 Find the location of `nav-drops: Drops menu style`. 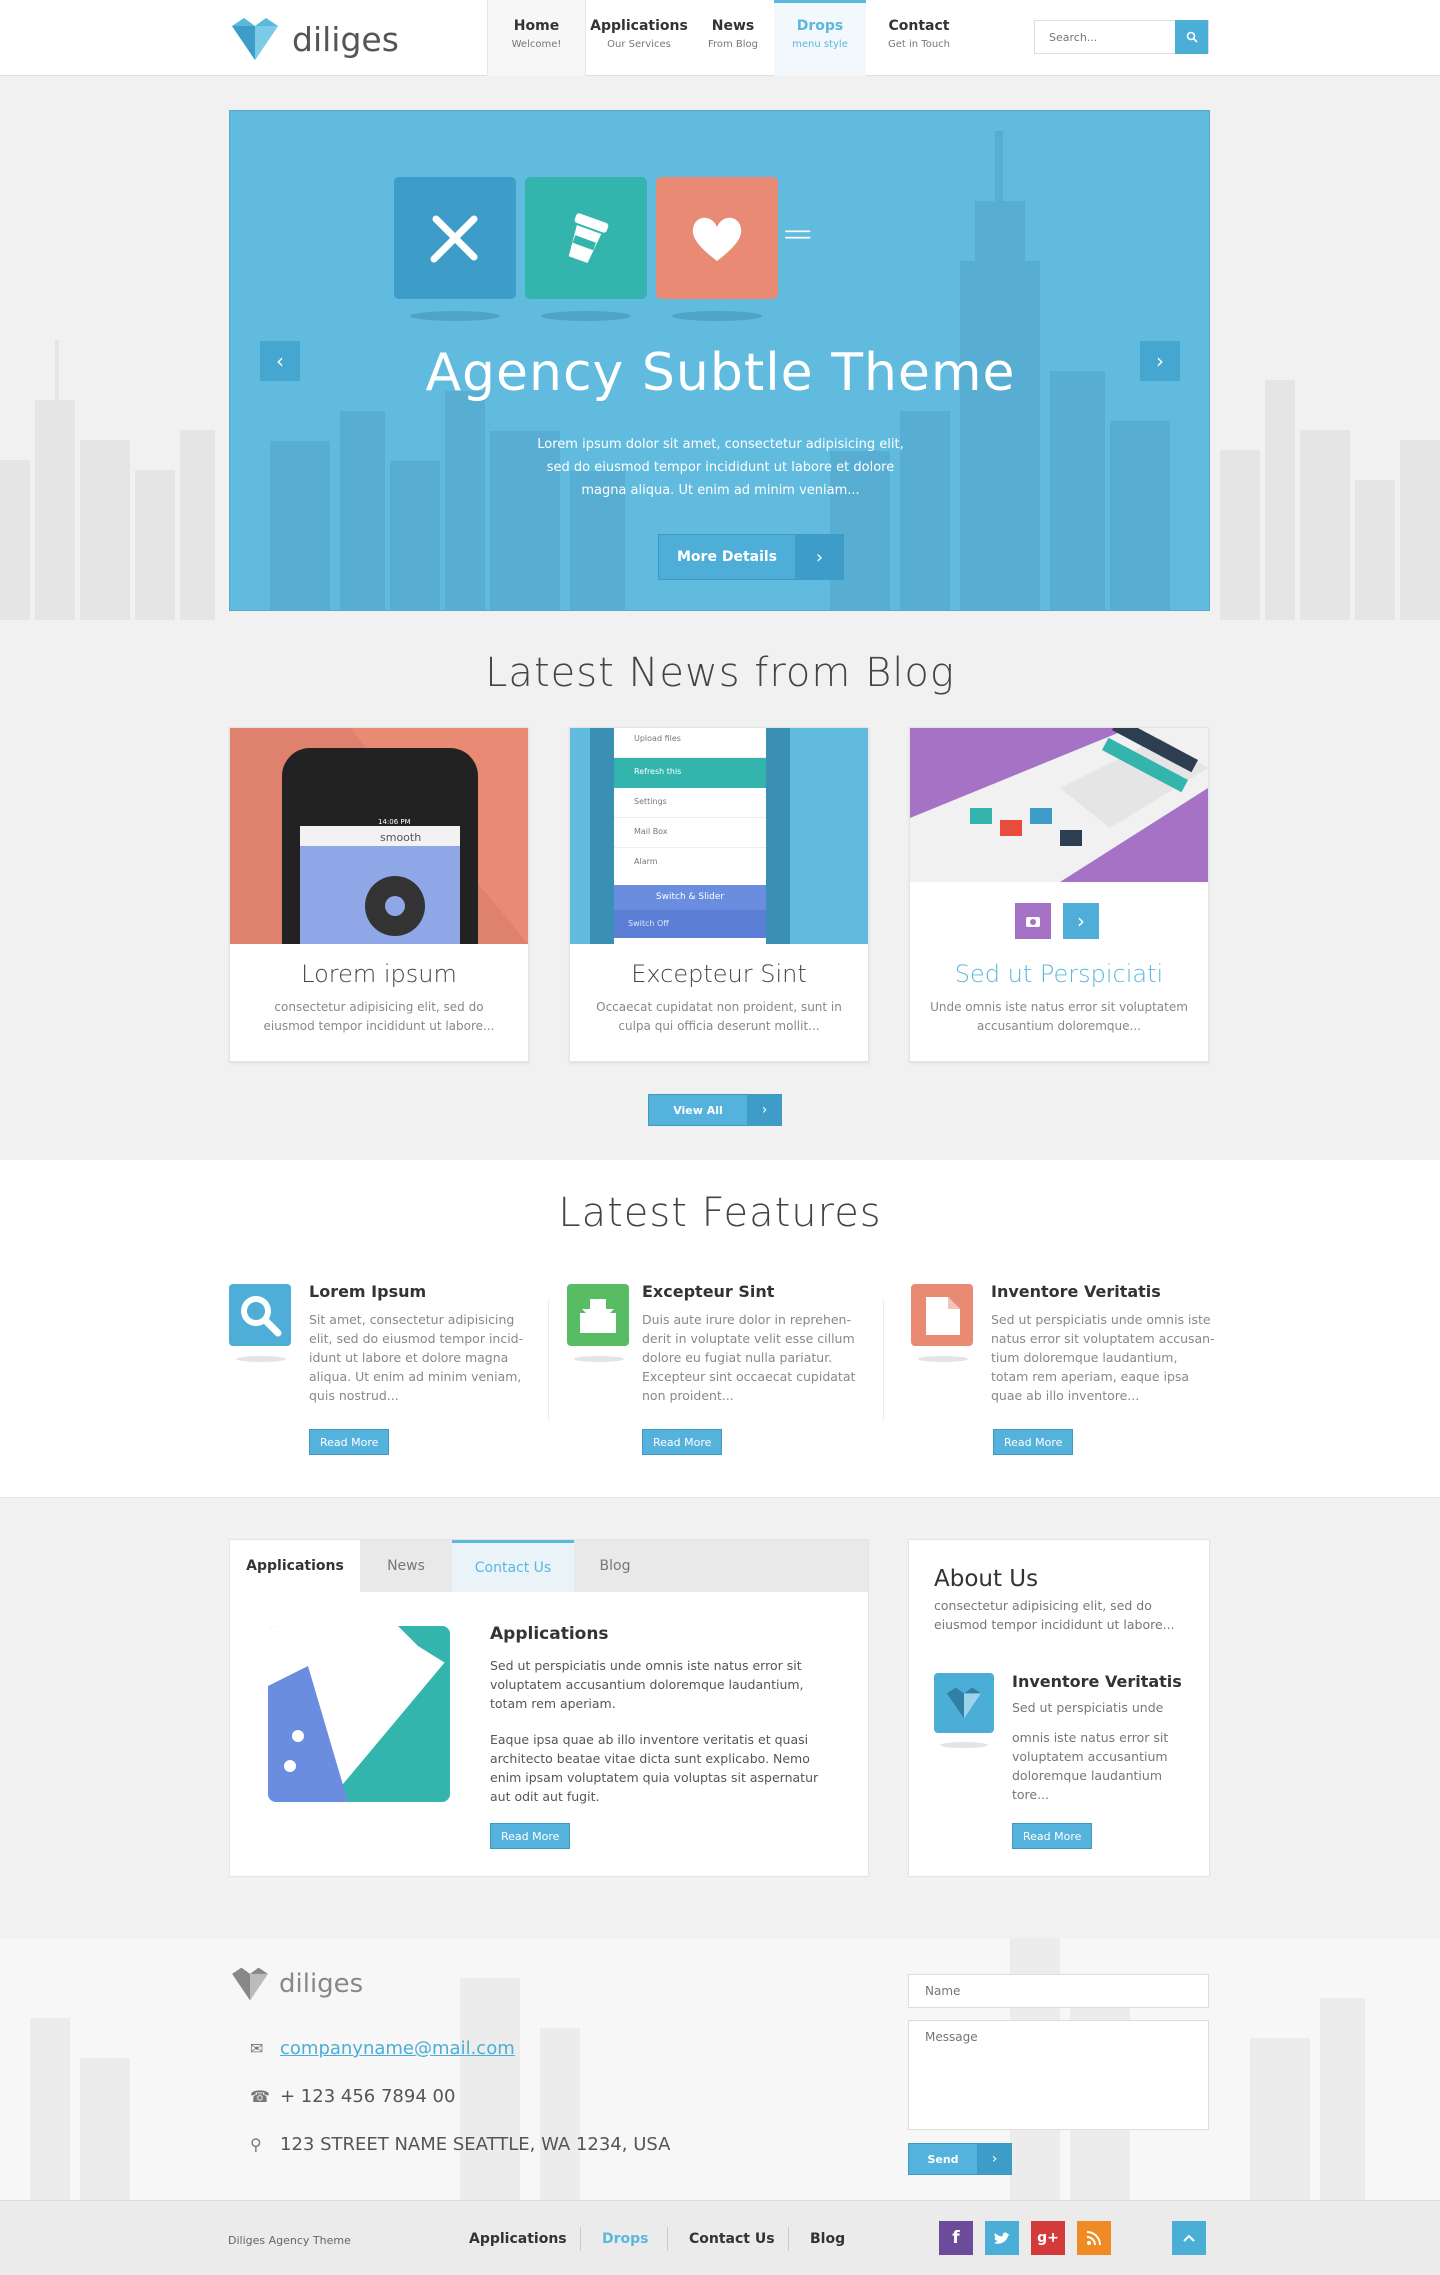

nav-drops: Drops menu style is located at coordinates (820, 38).